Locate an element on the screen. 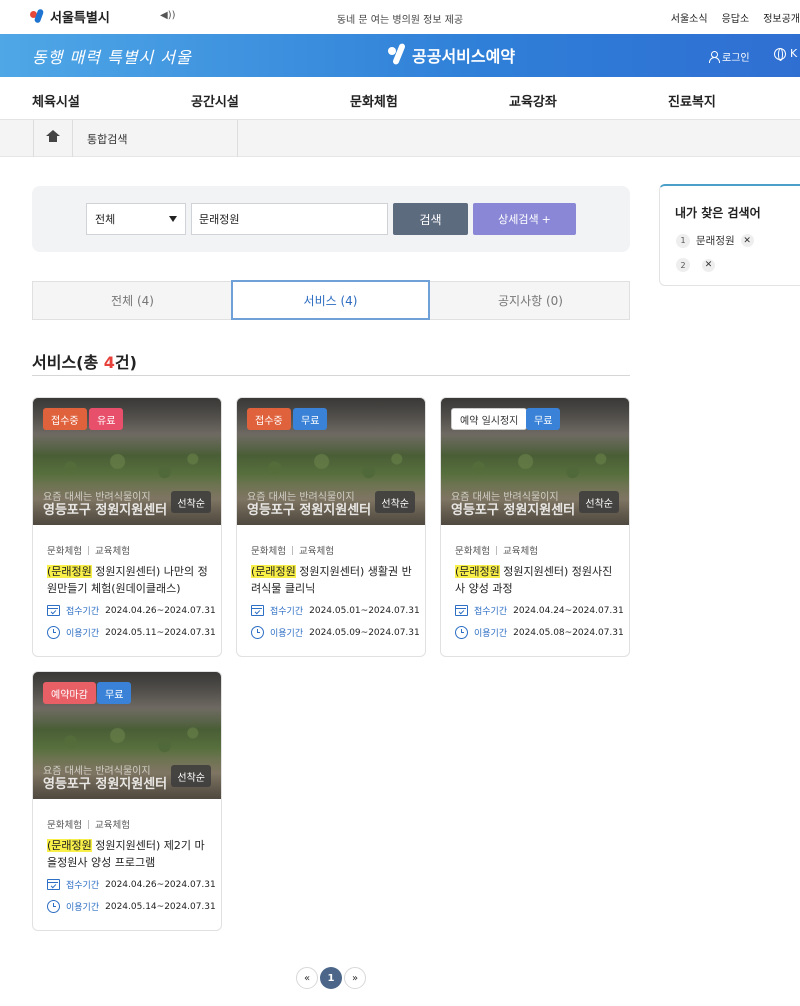 The height and width of the screenshot is (1006, 800). section-divider is located at coordinates (331, 375).